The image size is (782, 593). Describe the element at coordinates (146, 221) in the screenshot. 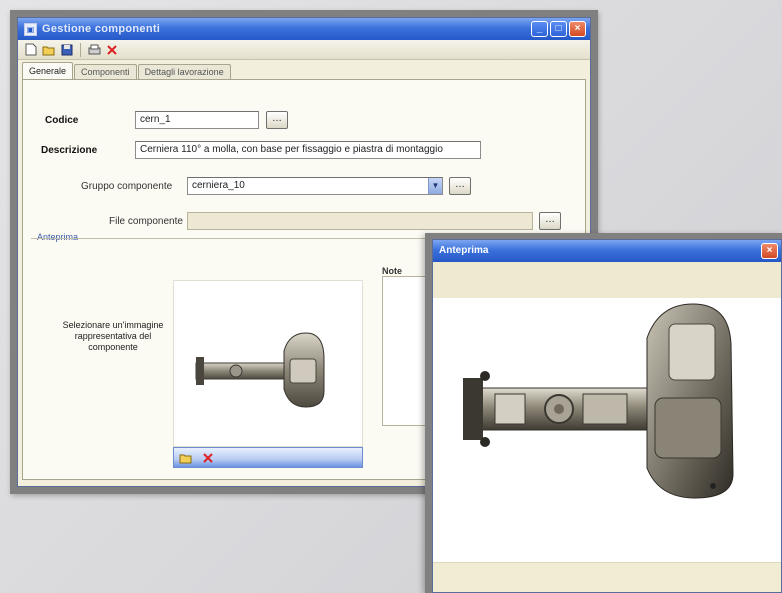

I see `file-label: File componente` at that location.